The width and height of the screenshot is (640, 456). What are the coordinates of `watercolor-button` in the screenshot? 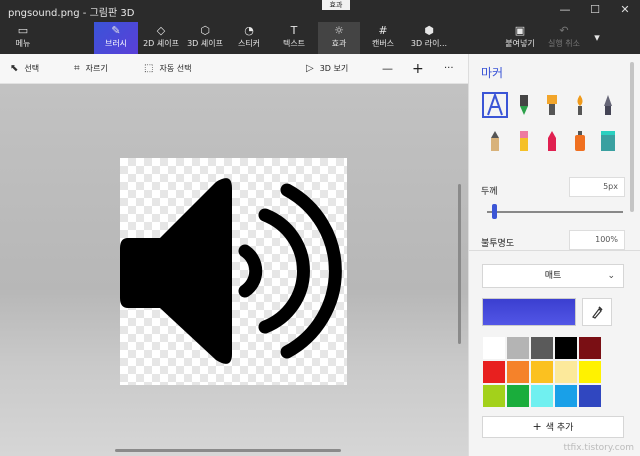 It's located at (580, 105).